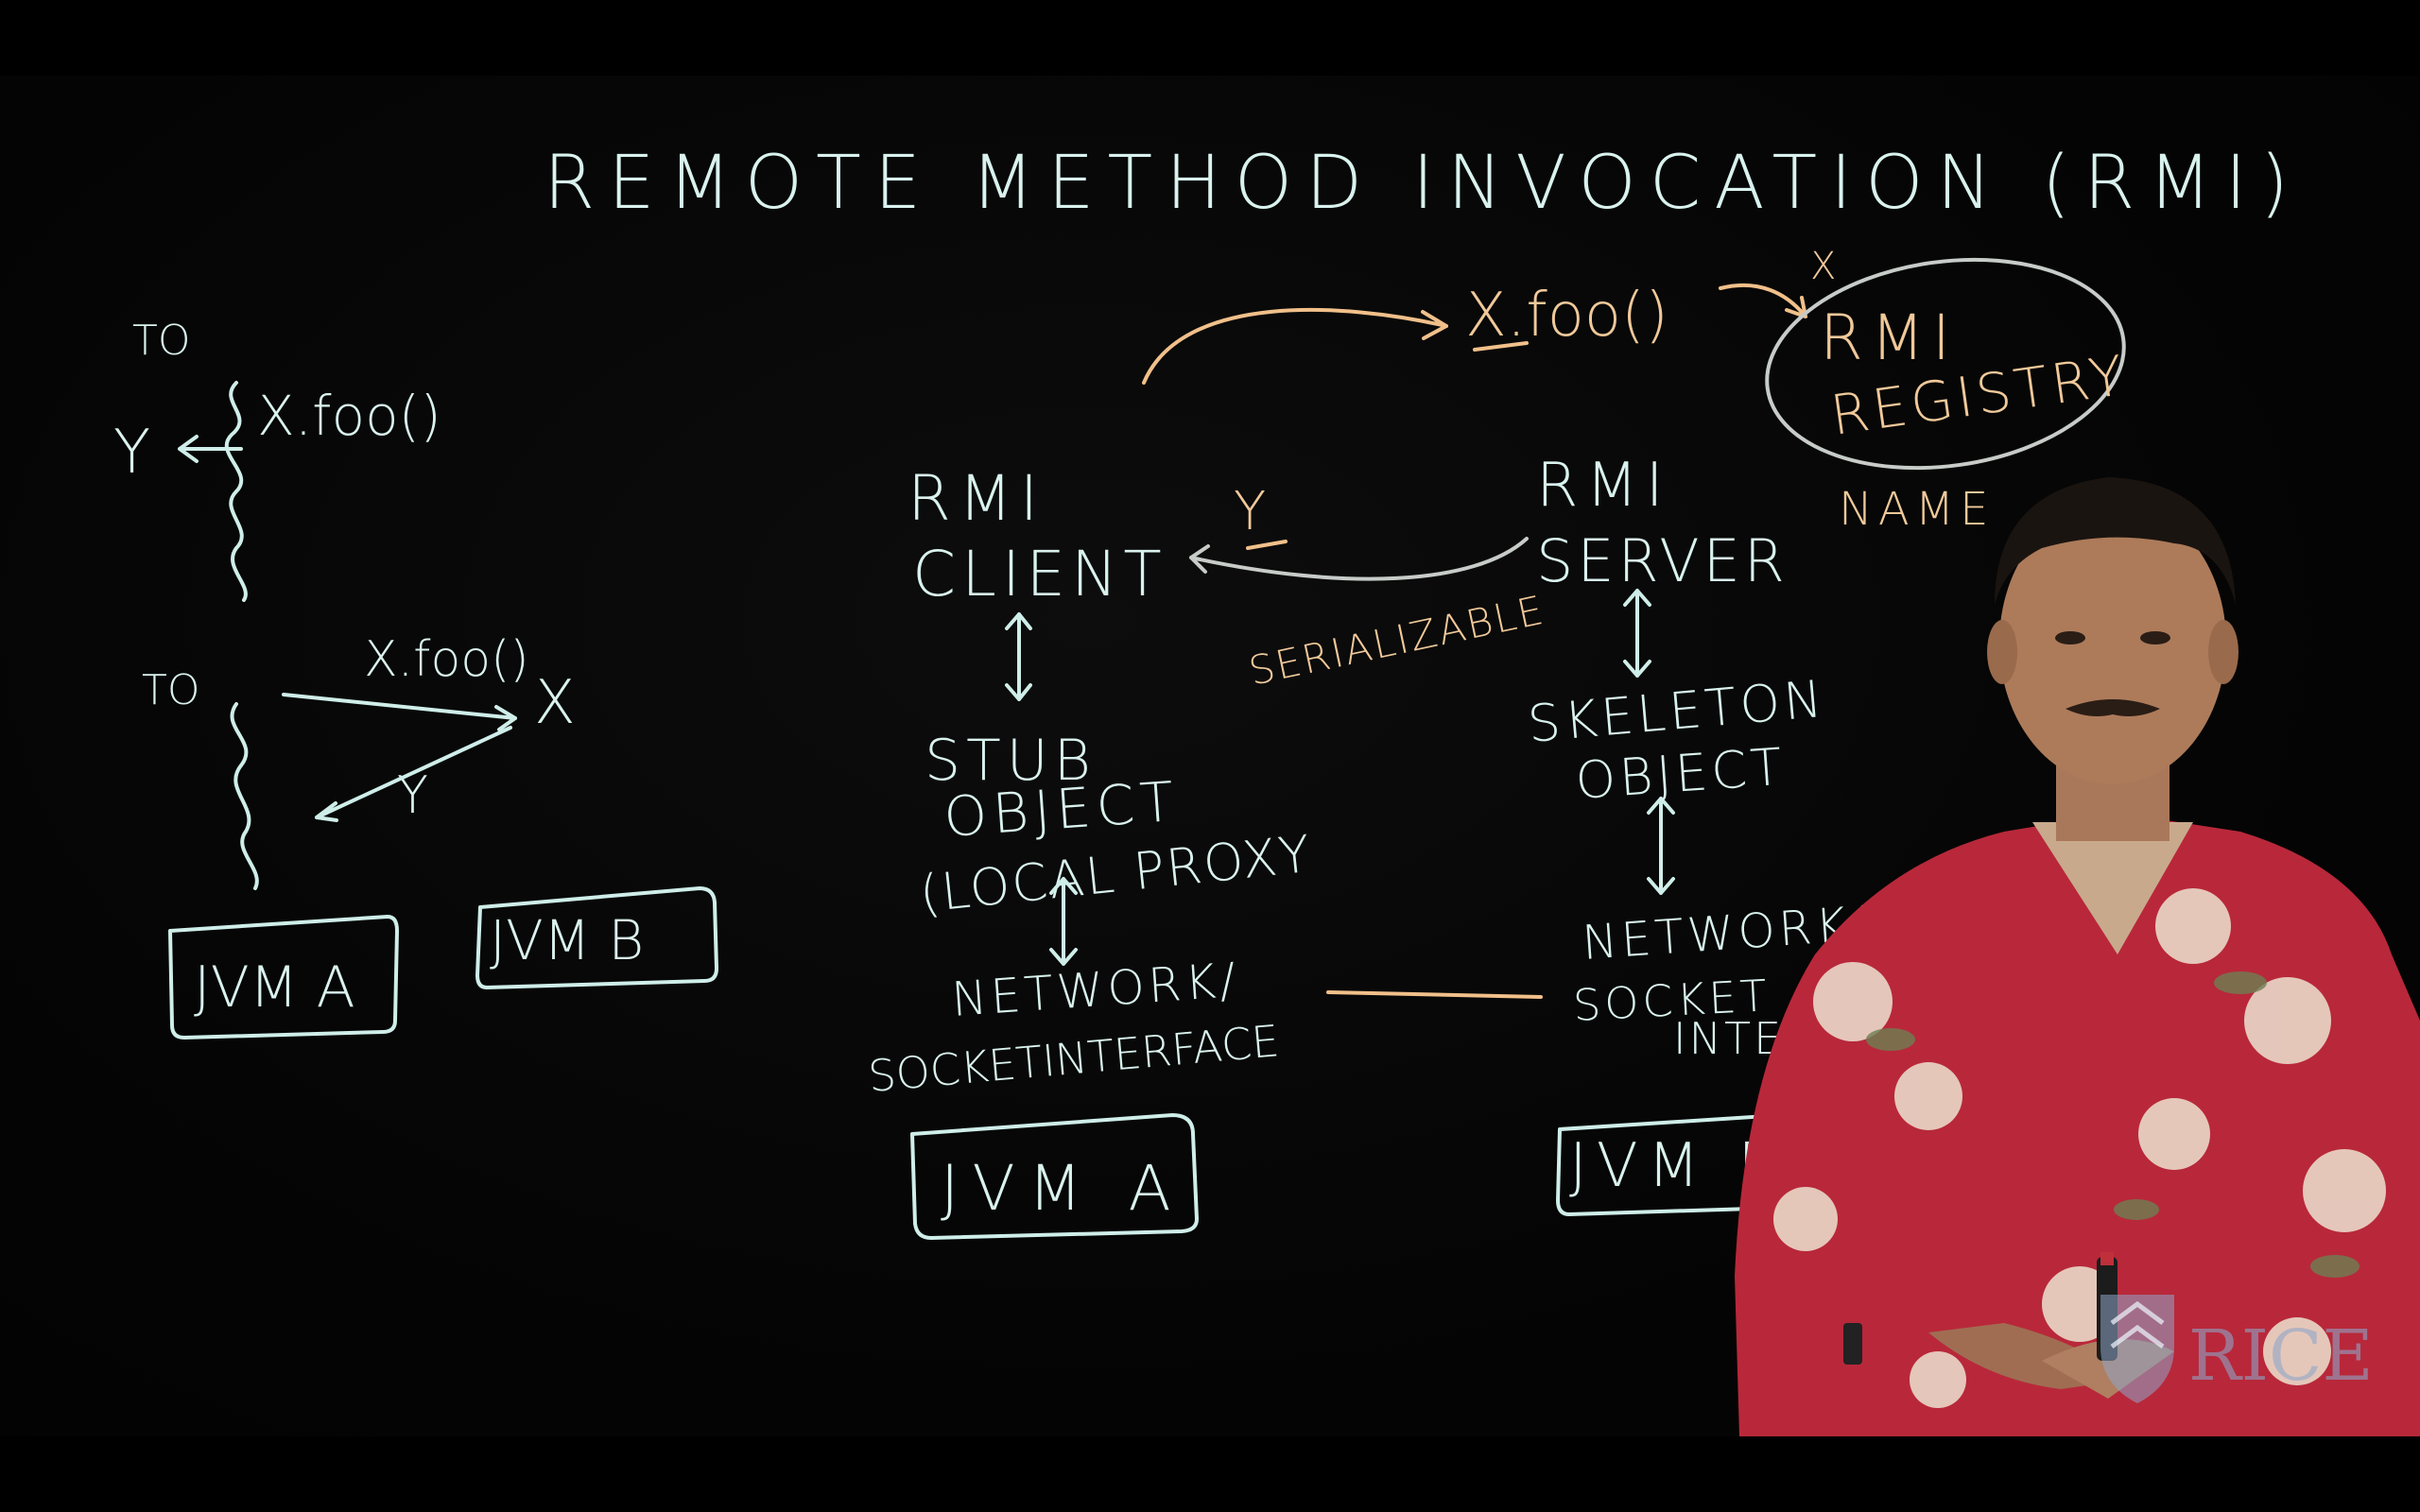 This screenshot has height=1512, width=2420. I want to click on skeleton-line2: OBJECT, so click(1681, 774).